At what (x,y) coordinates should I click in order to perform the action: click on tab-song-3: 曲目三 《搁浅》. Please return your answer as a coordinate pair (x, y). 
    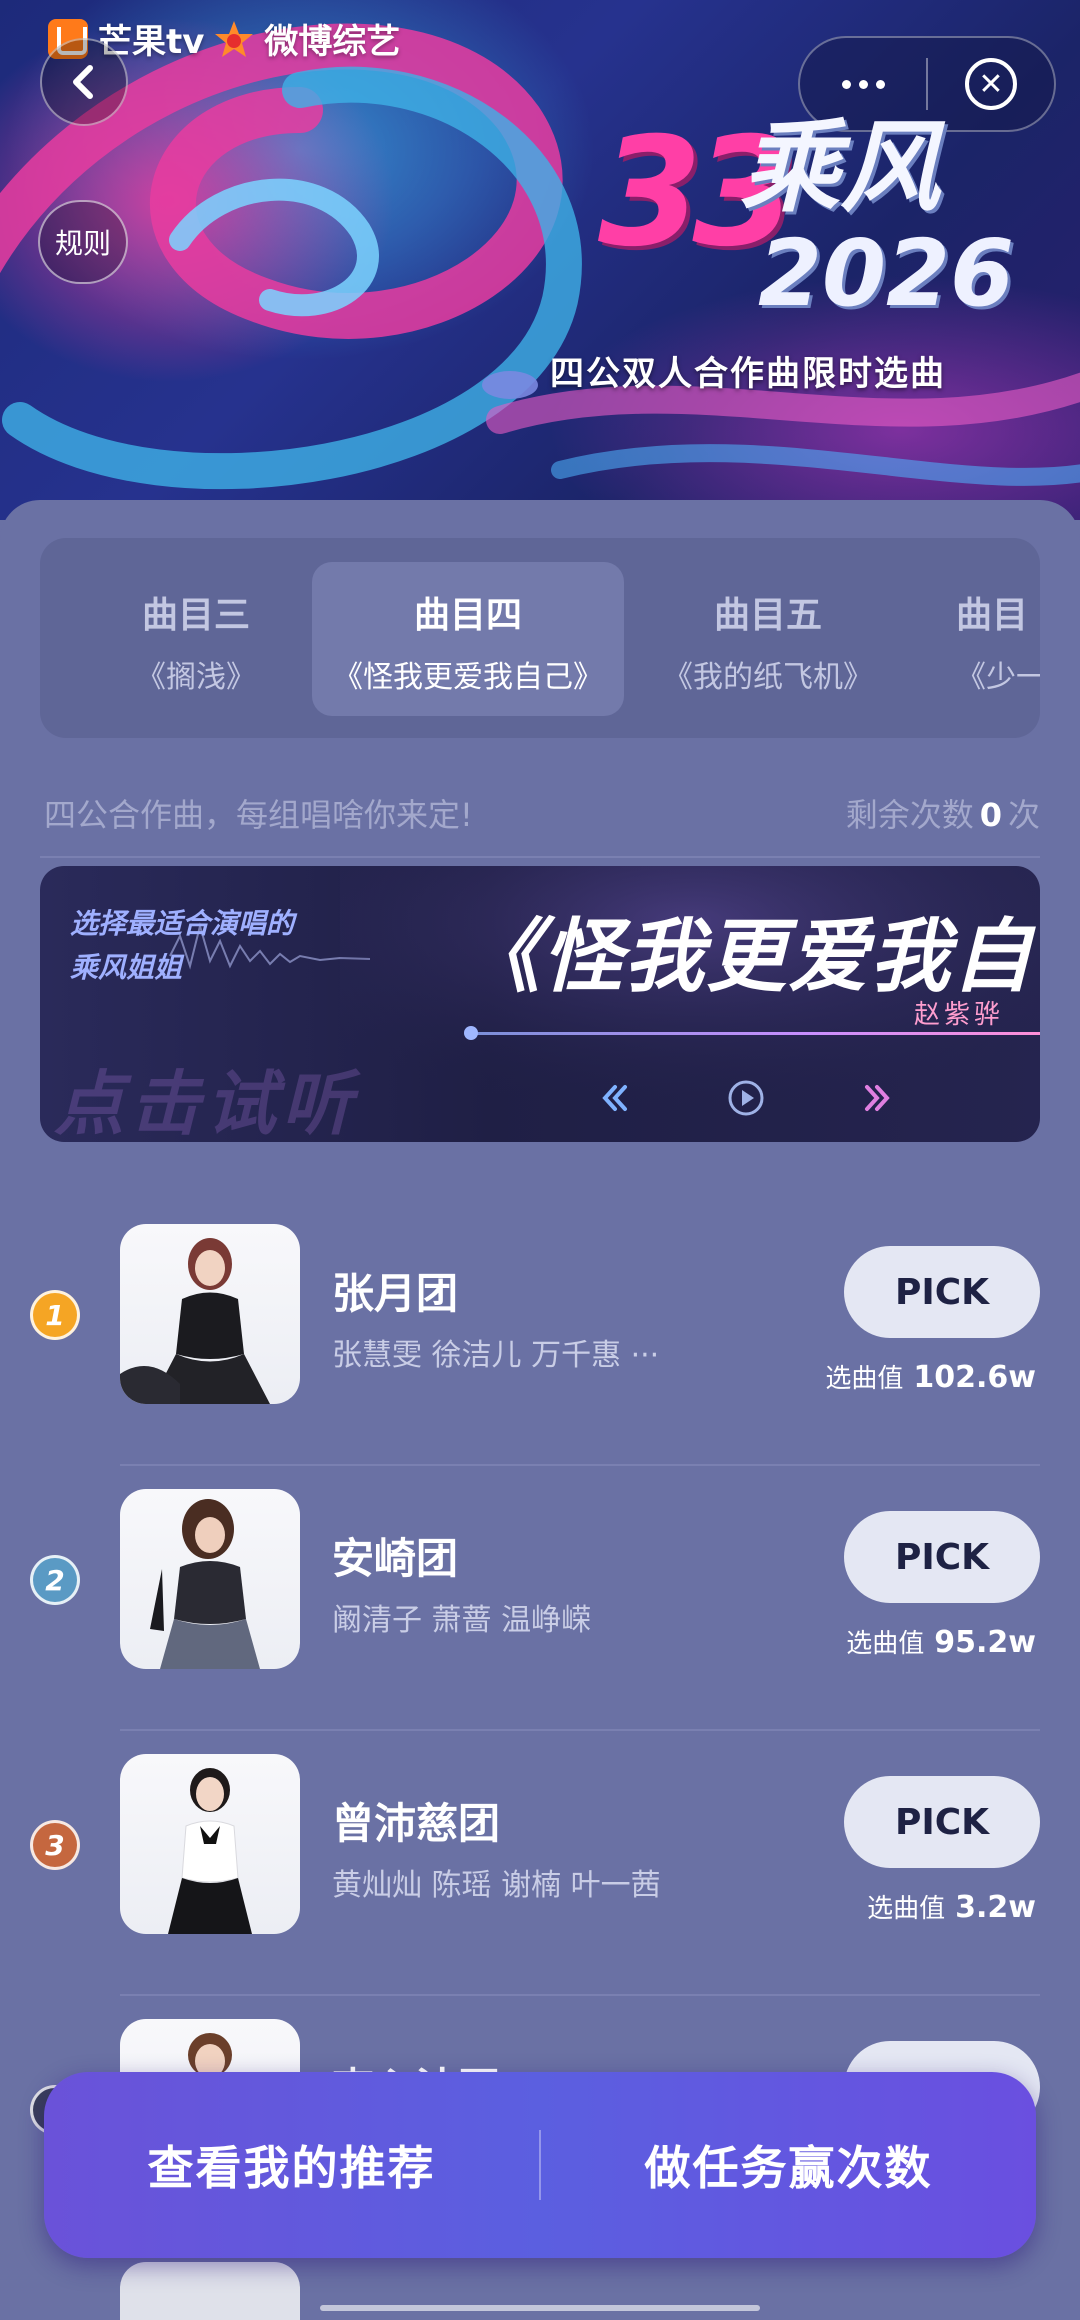
    Looking at the image, I should click on (196, 639).